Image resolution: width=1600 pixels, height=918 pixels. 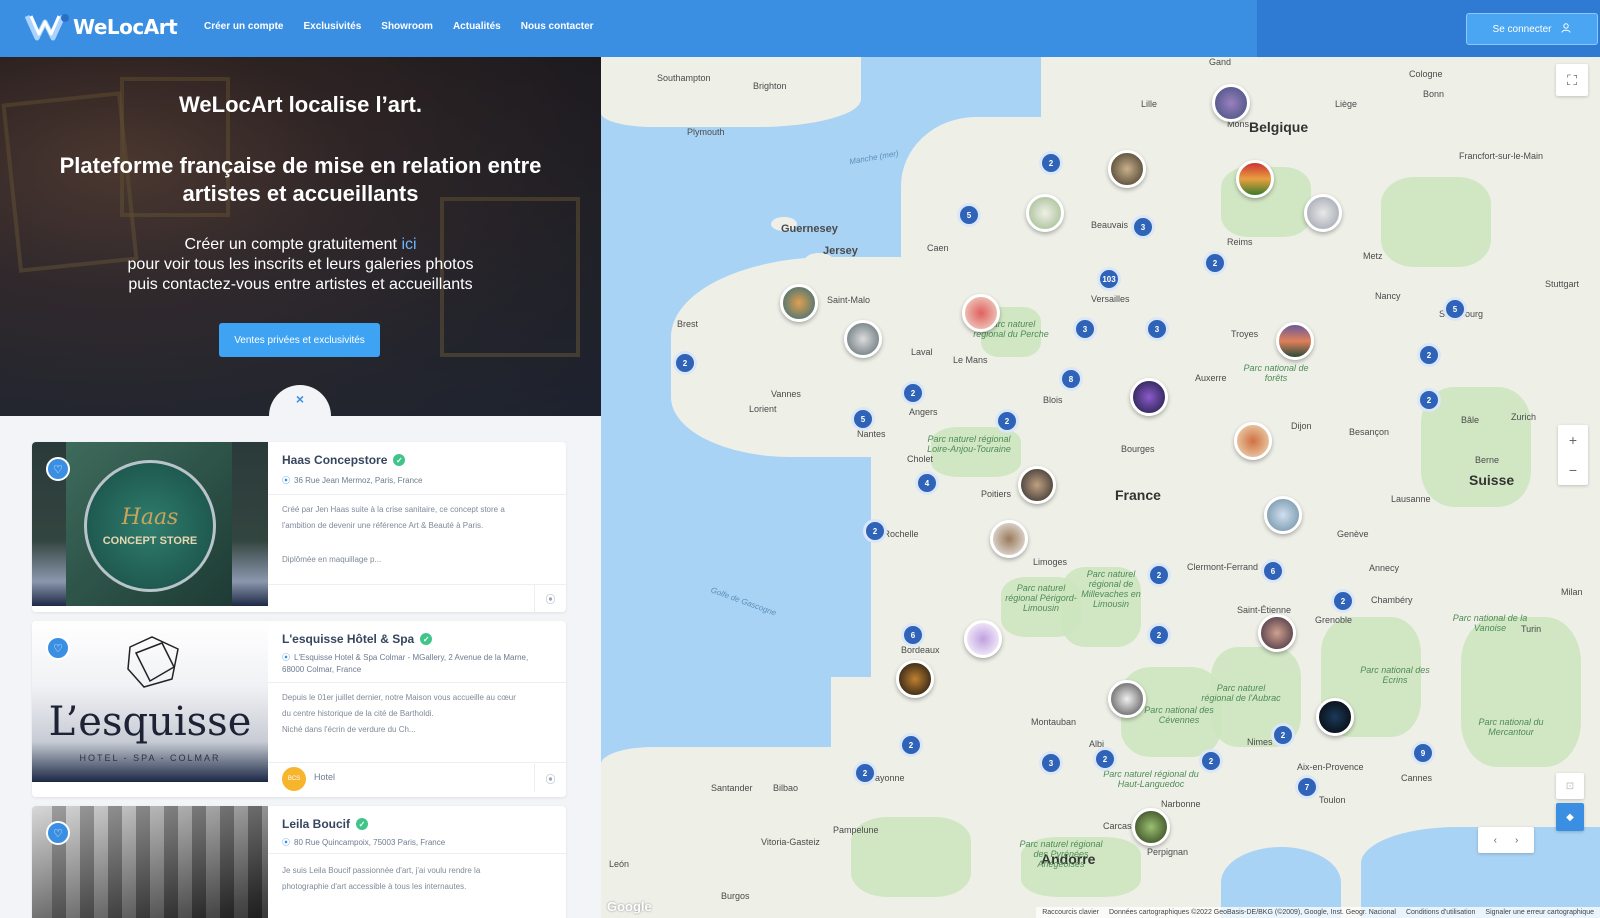 I want to click on zoom-in-icon: +, so click(x=1573, y=440).